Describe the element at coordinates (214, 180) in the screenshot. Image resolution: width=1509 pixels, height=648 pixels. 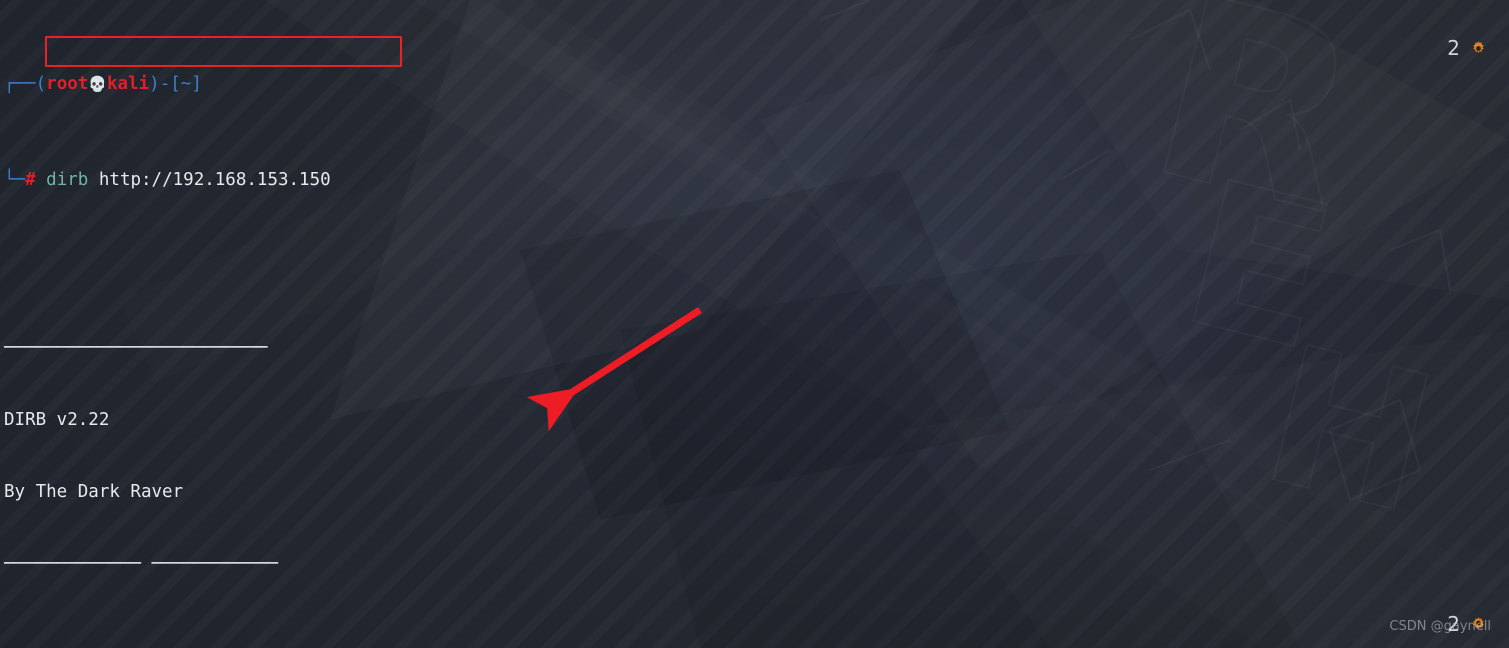
I see `command-argument: http://192.168.153.150` at that location.